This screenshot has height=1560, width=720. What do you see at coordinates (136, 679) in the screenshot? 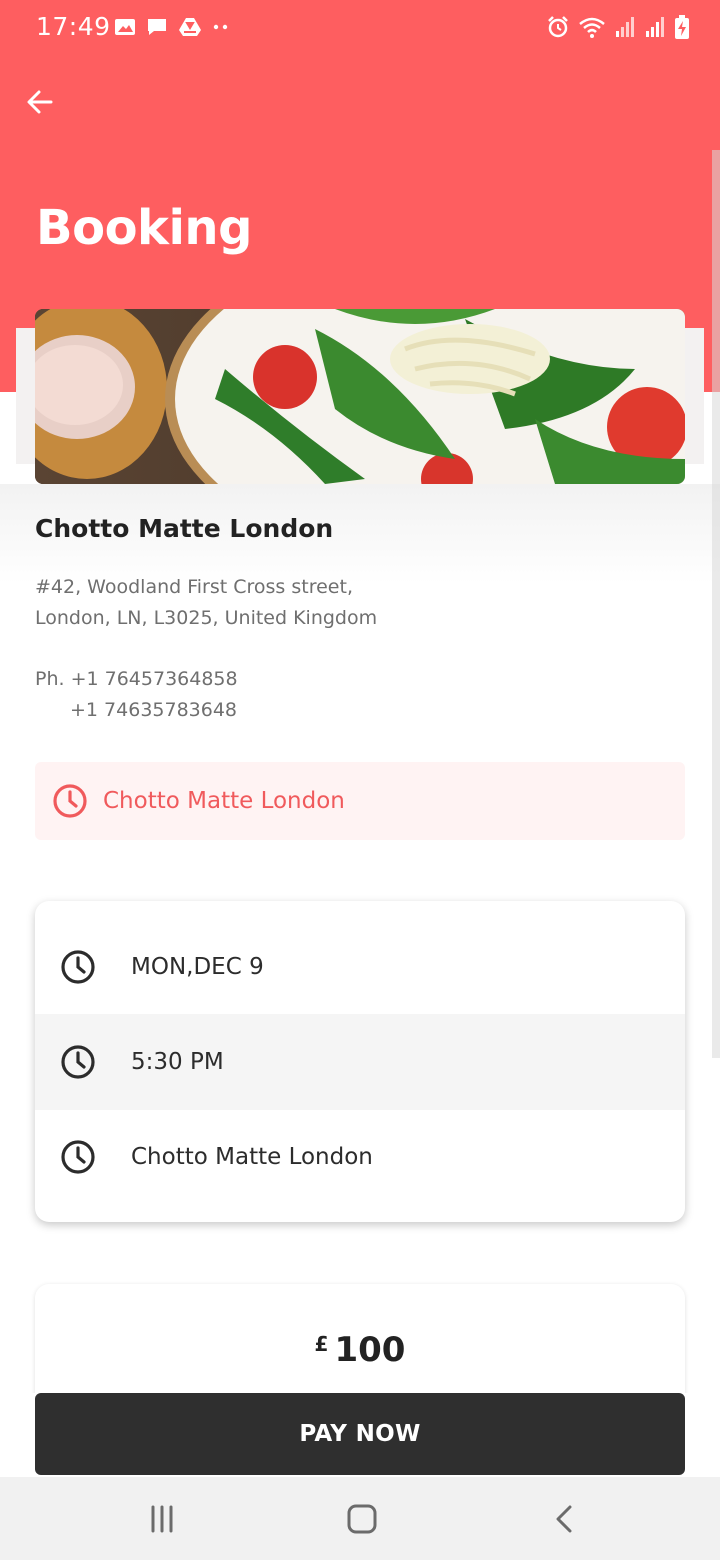
I see `phone-number: Ph. +1 76457364858` at bounding box center [136, 679].